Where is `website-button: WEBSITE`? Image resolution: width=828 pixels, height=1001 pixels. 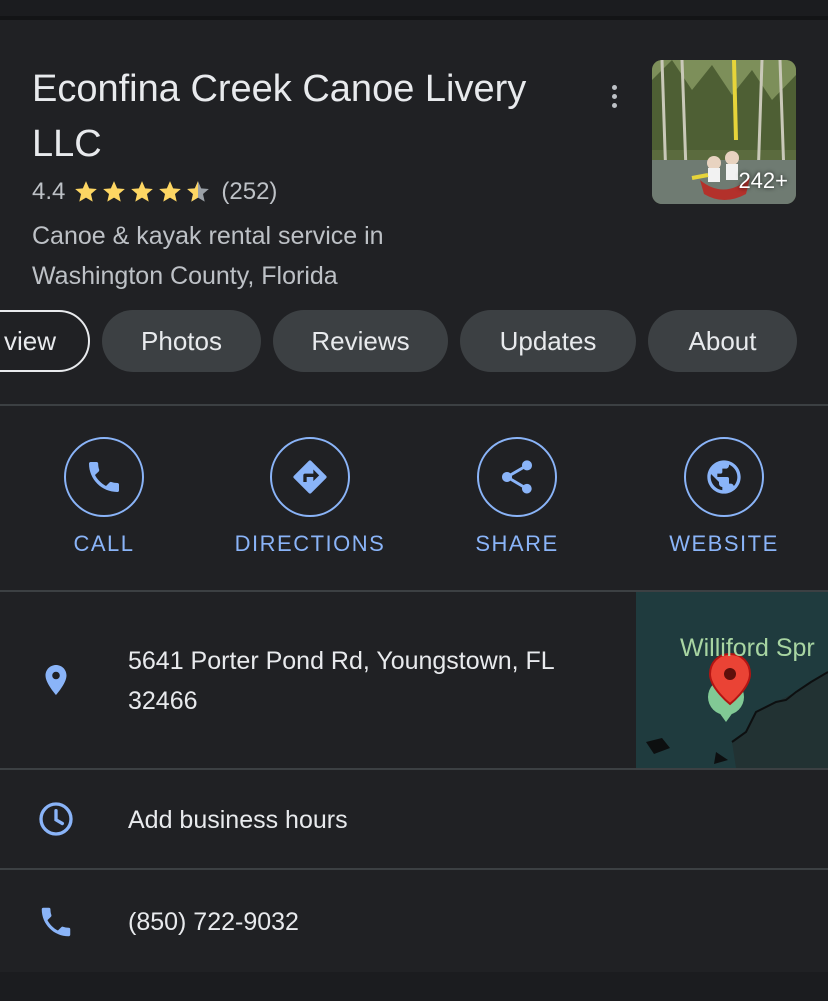 website-button: WEBSITE is located at coordinates (724, 497).